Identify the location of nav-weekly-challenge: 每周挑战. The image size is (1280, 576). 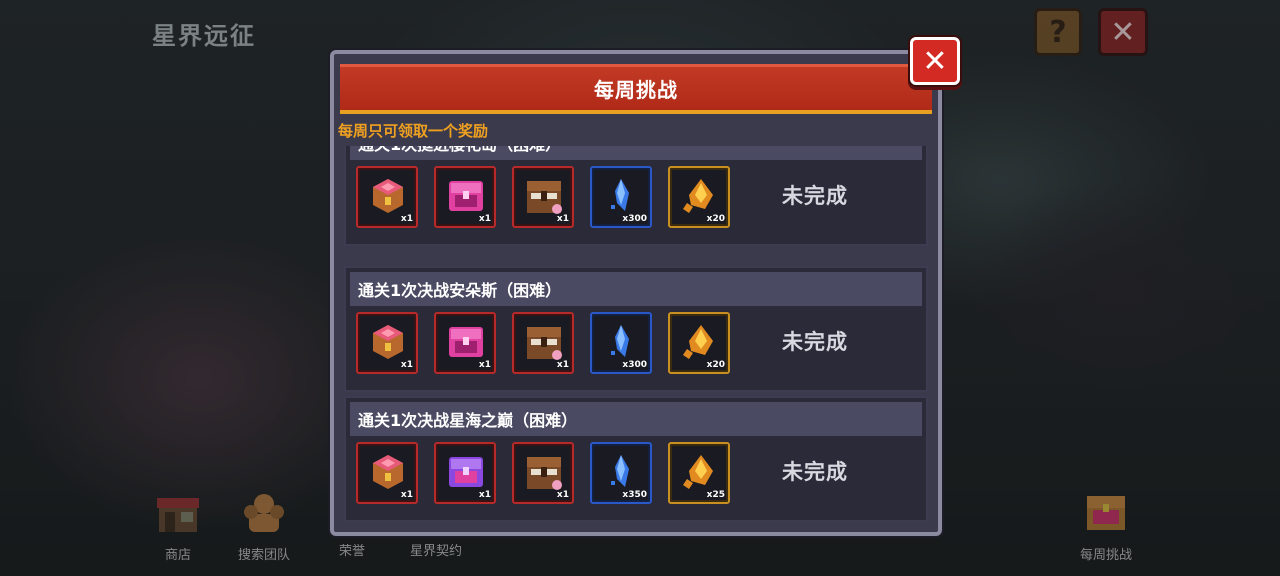
(1106, 526).